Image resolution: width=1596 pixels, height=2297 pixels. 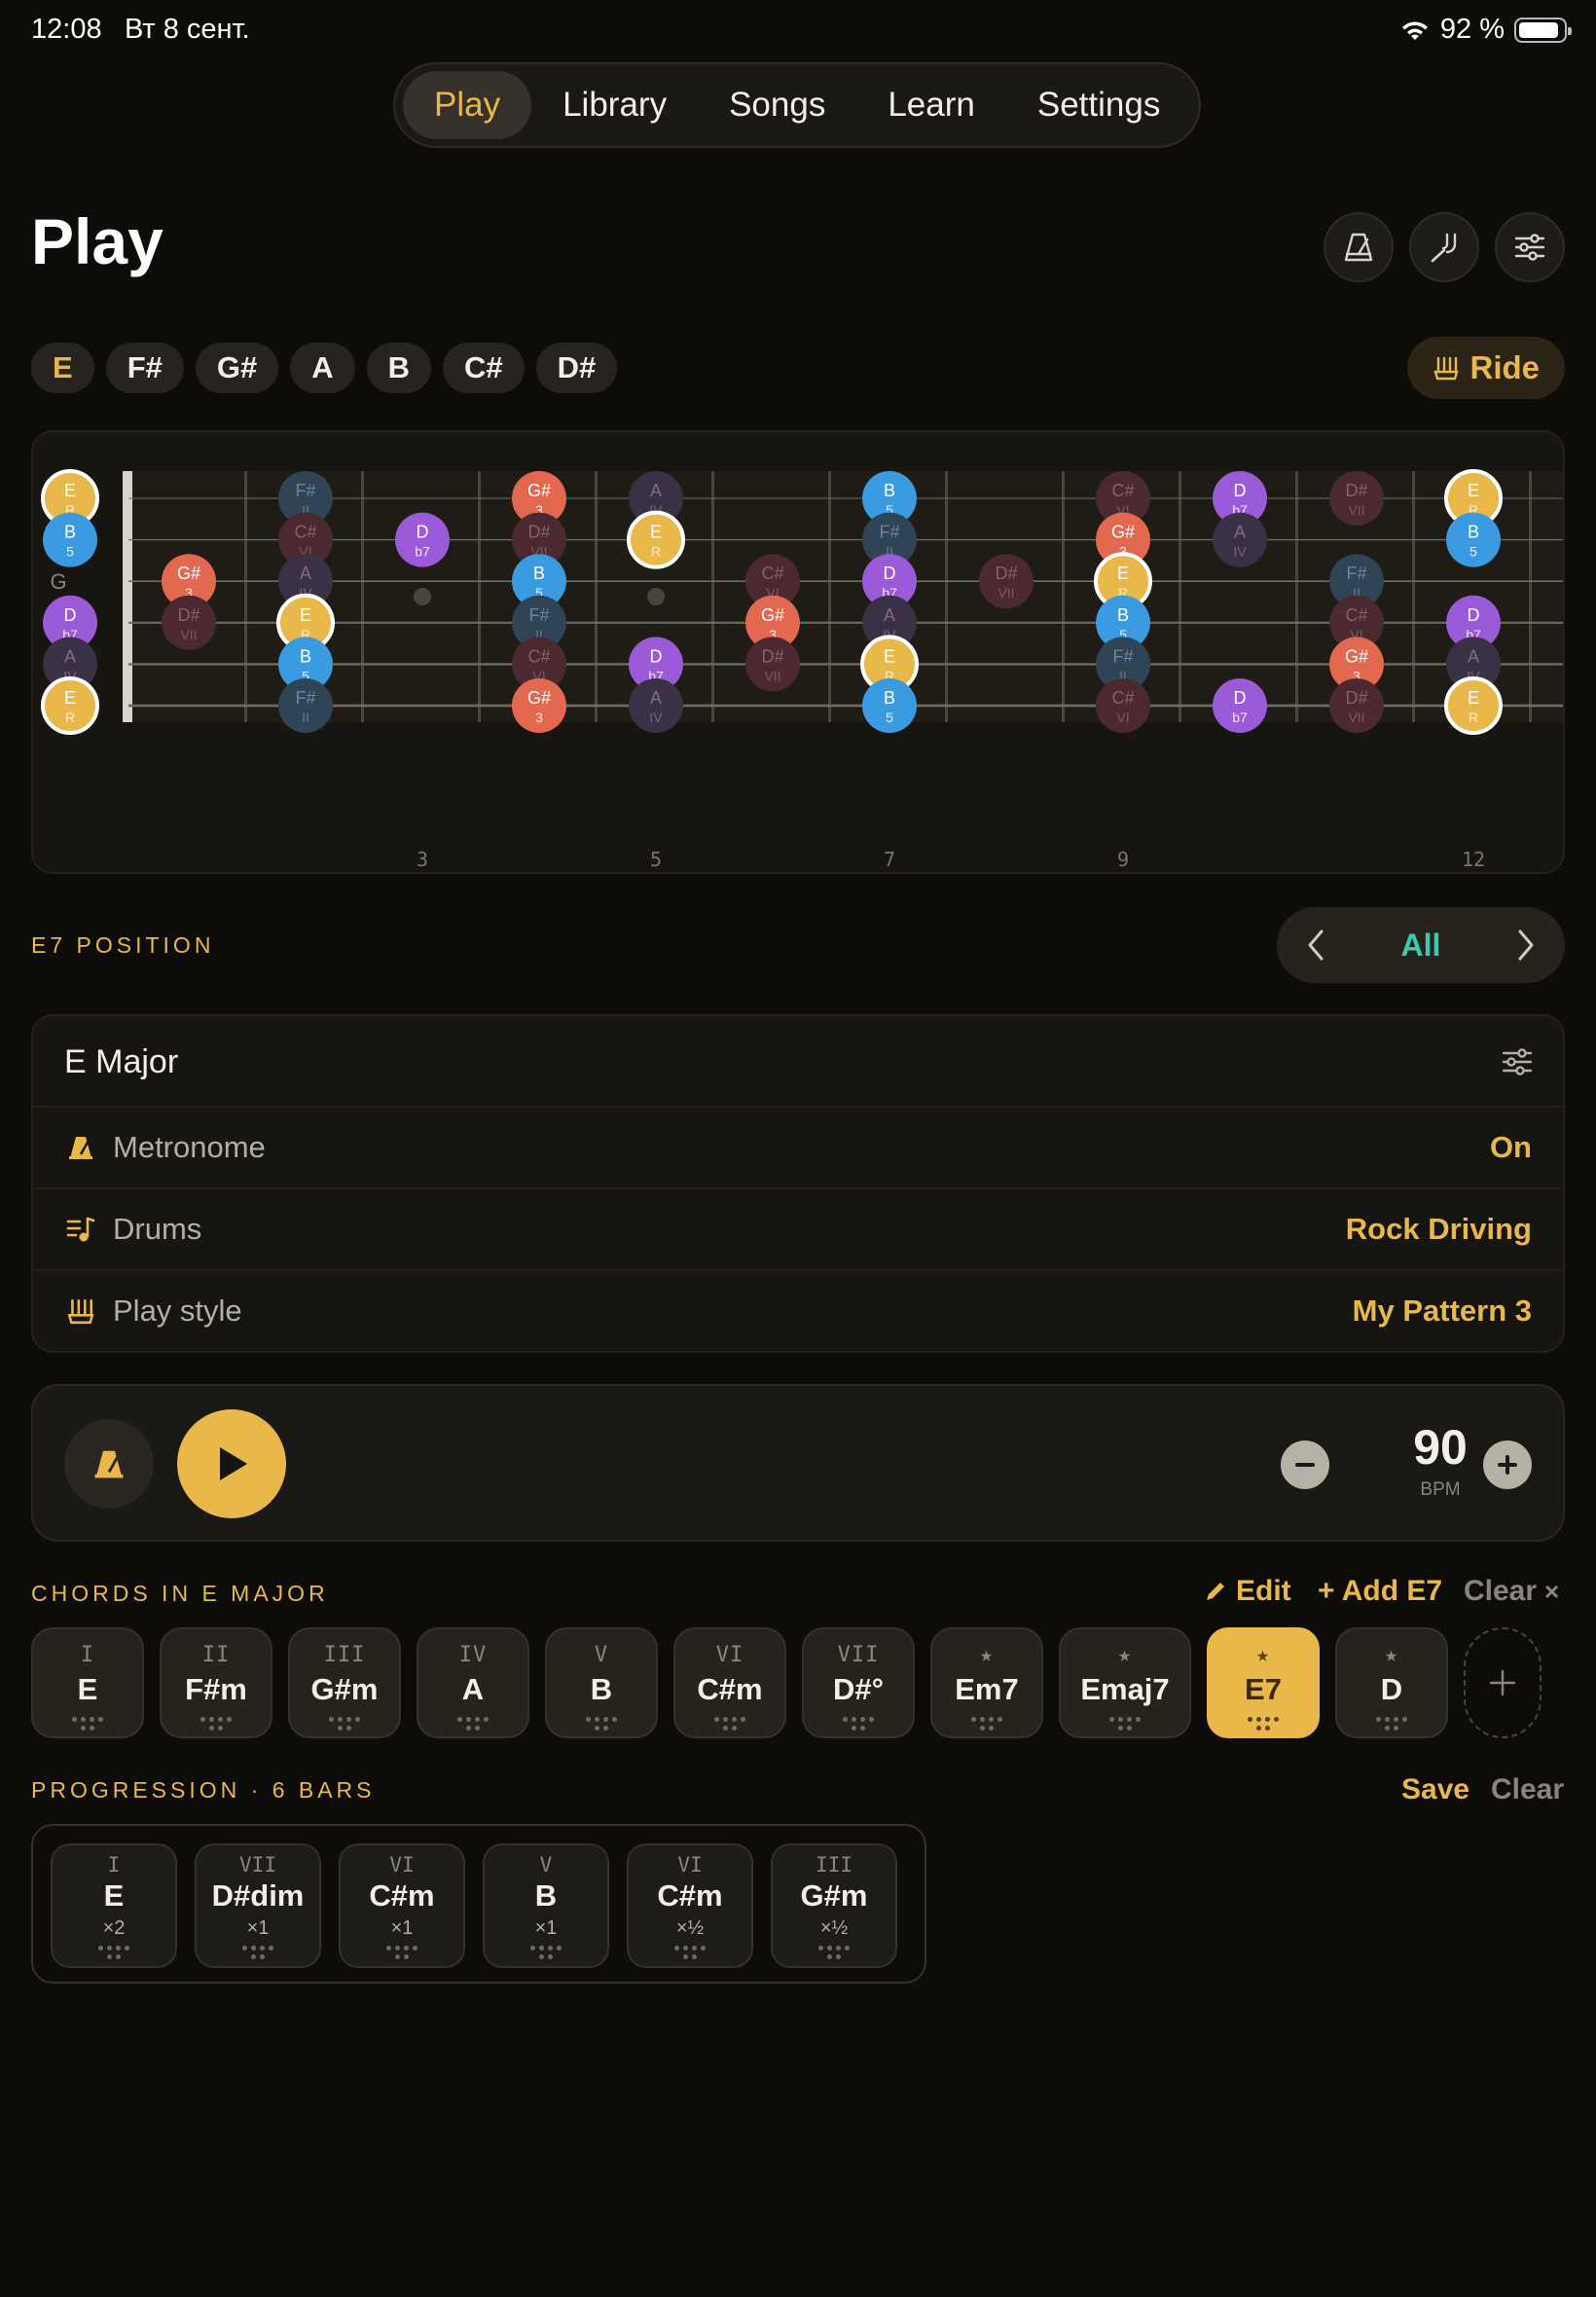 What do you see at coordinates (114, 1905) in the screenshot?
I see `progression-chord: I E ×2` at bounding box center [114, 1905].